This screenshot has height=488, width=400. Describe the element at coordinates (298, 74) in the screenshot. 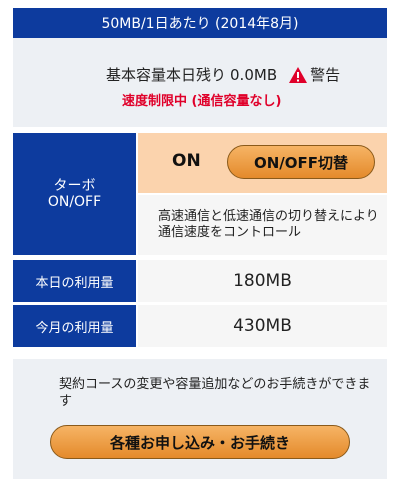

I see `warning-icon` at that location.